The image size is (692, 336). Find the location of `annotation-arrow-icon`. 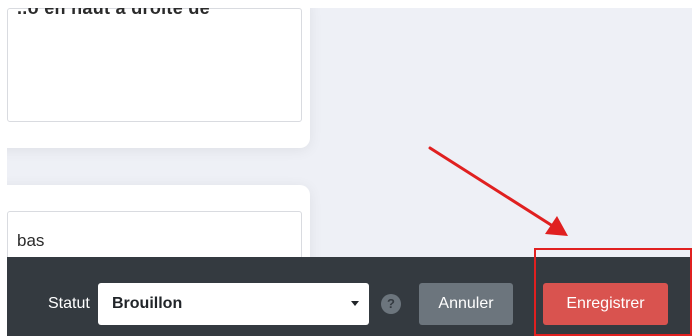

annotation-arrow-icon is located at coordinates (498, 191).